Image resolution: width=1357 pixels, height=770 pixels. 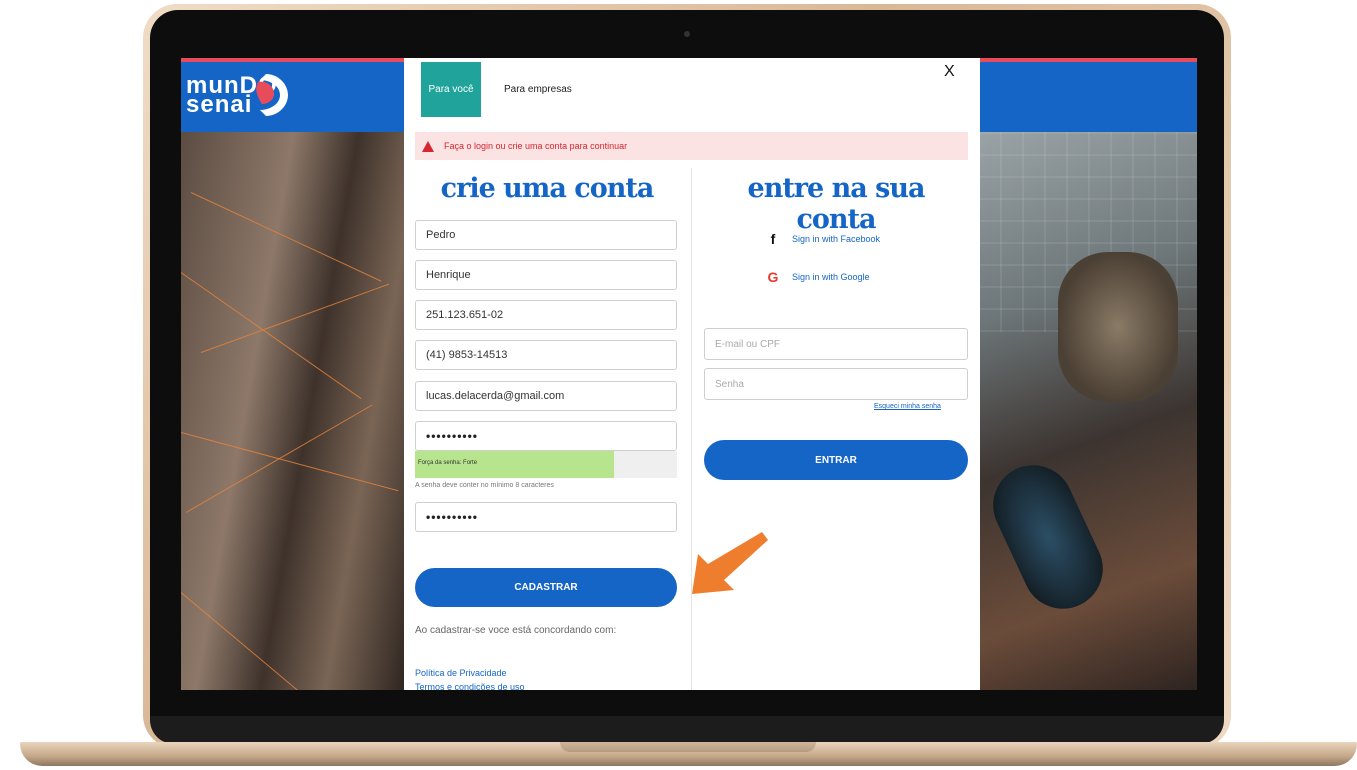 What do you see at coordinates (451, 89) in the screenshot?
I see `tab-para-voce: Para você` at bounding box center [451, 89].